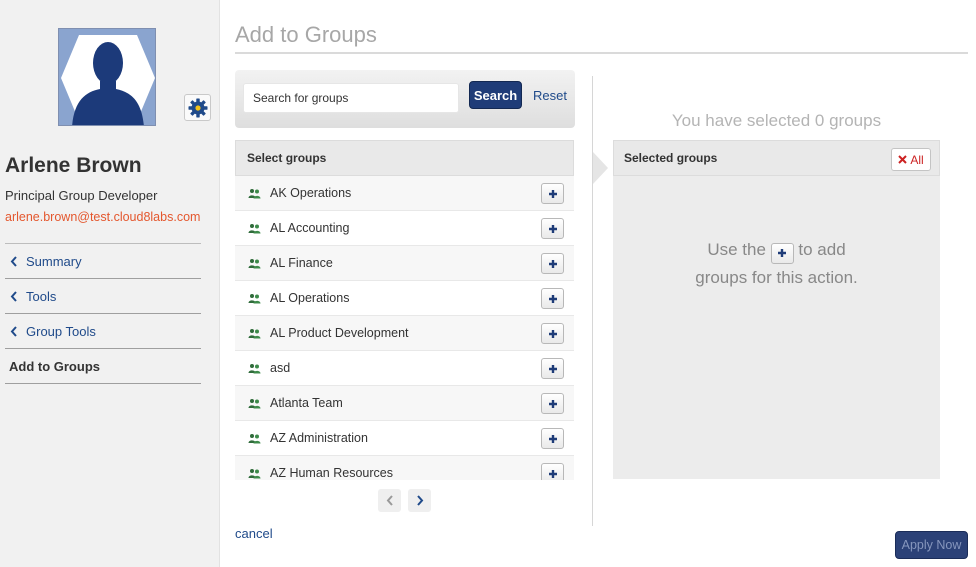 The height and width of the screenshot is (567, 976). Describe the element at coordinates (592, 301) in the screenshot. I see `panel-divider` at that location.